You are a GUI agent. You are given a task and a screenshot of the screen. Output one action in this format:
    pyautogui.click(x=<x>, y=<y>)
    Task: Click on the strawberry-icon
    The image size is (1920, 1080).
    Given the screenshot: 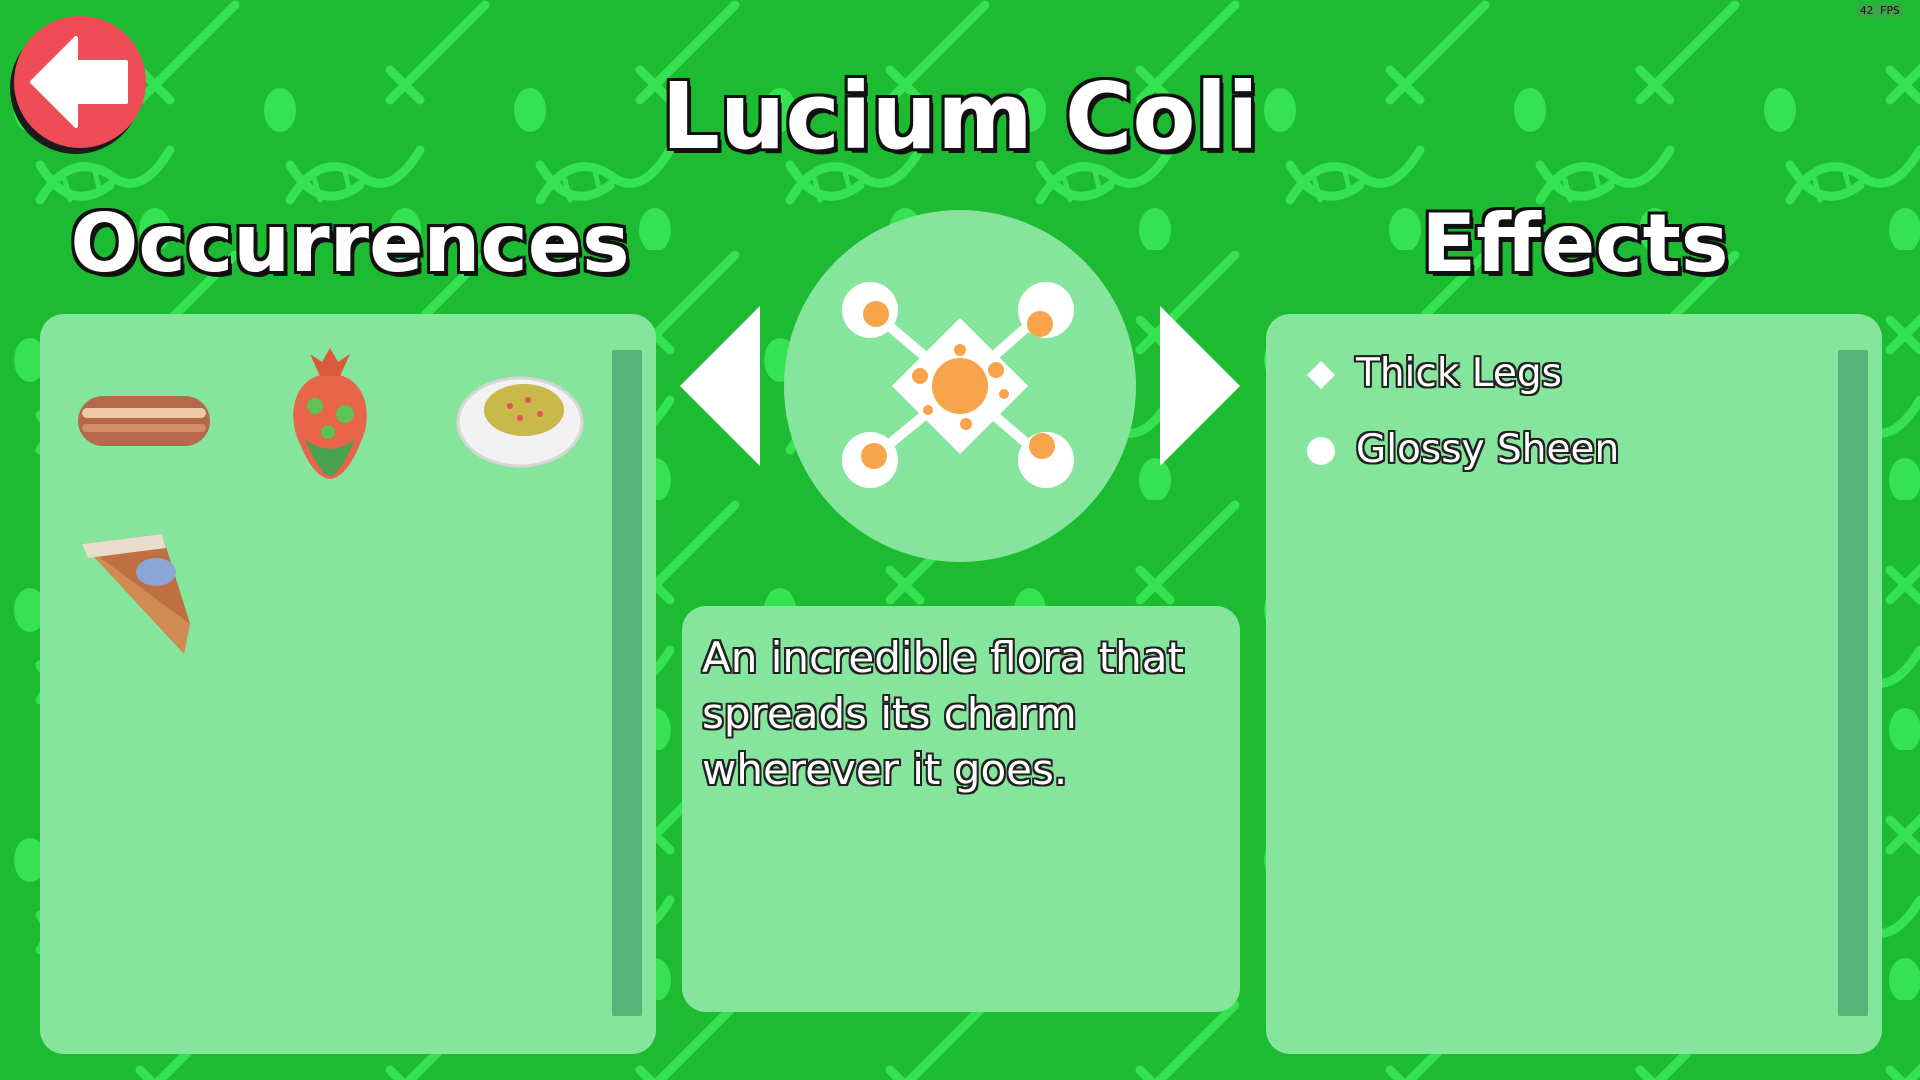 What is the action you would take?
    pyautogui.click(x=330, y=413)
    